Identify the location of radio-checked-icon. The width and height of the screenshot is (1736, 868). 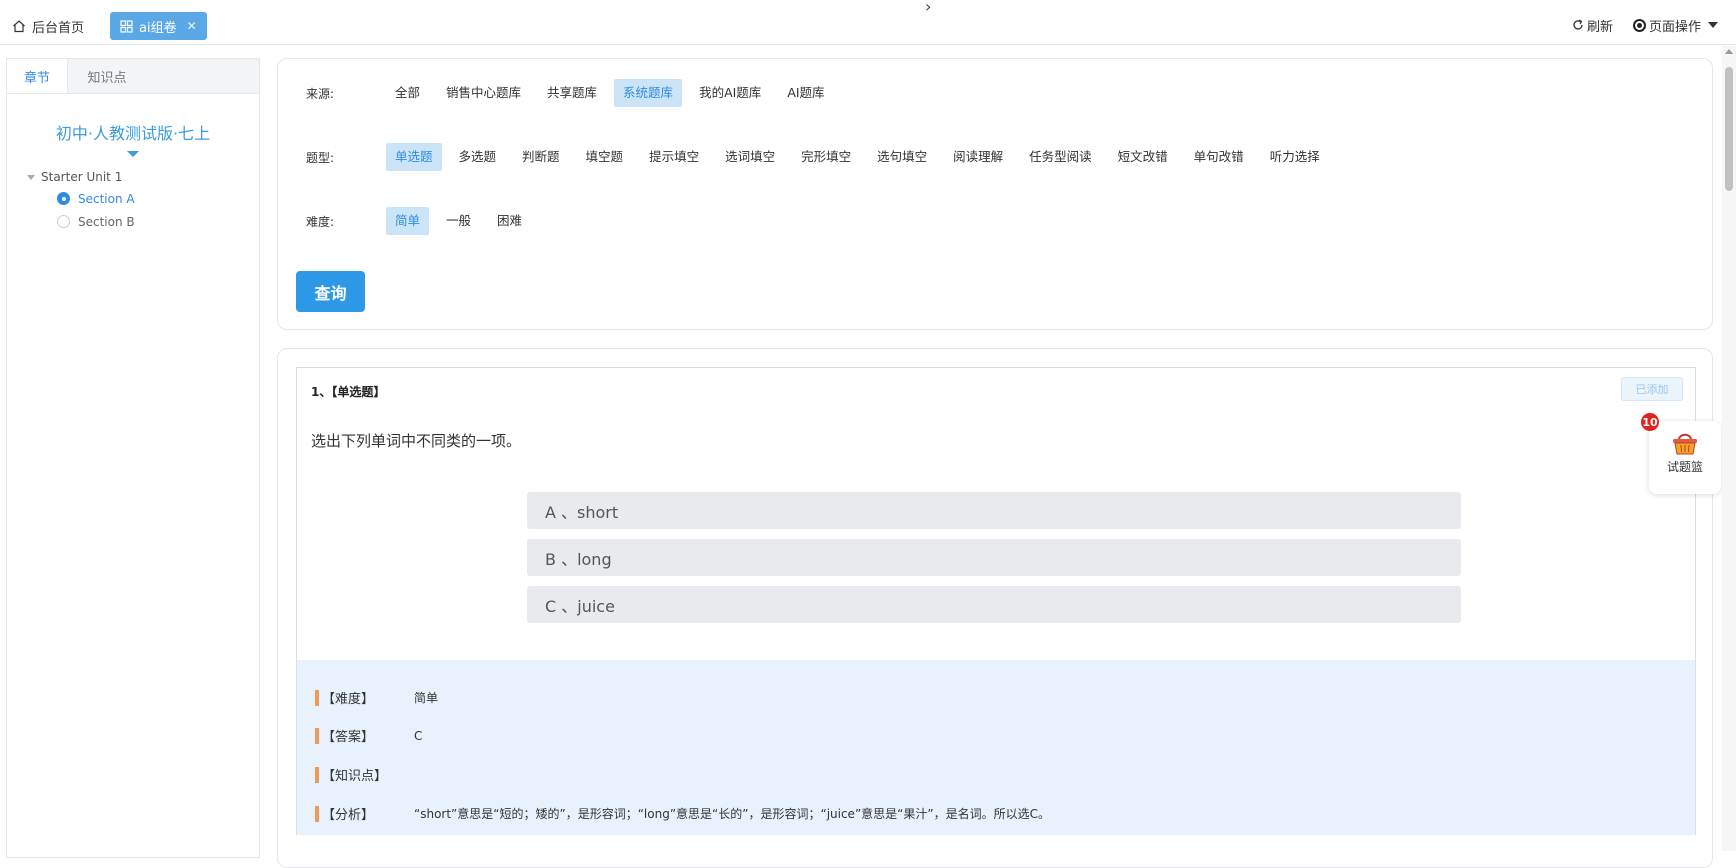
(63, 198).